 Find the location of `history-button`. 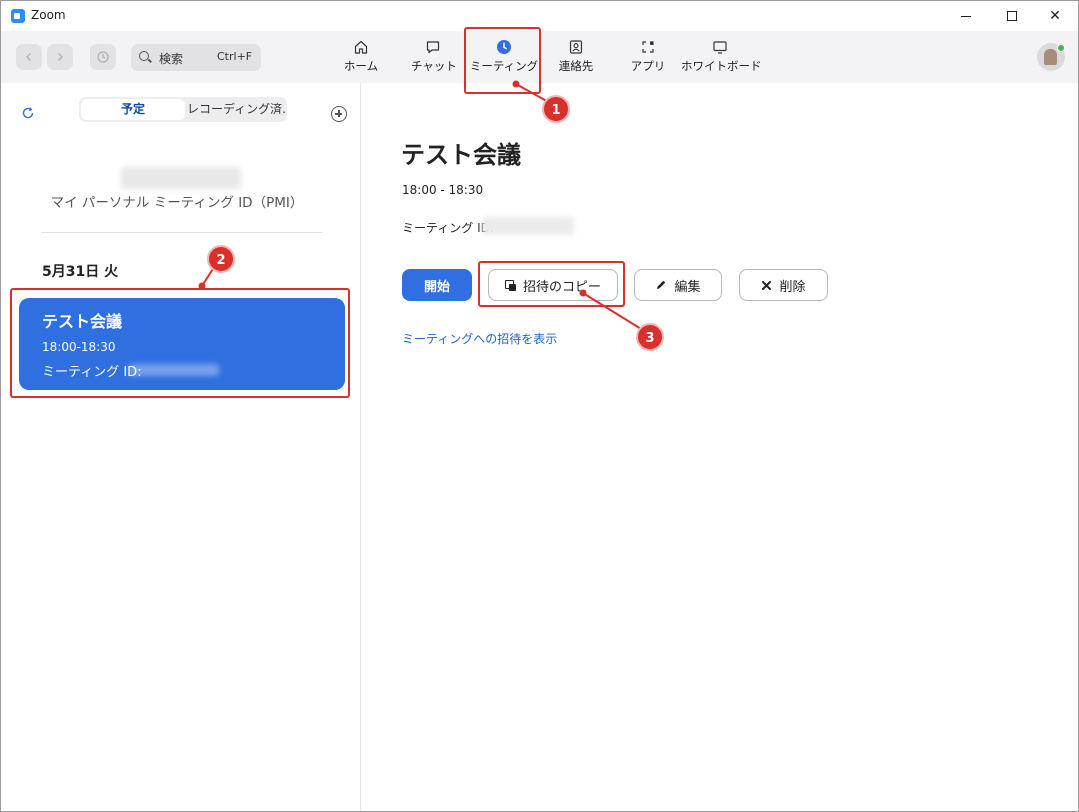

history-button is located at coordinates (103, 57).